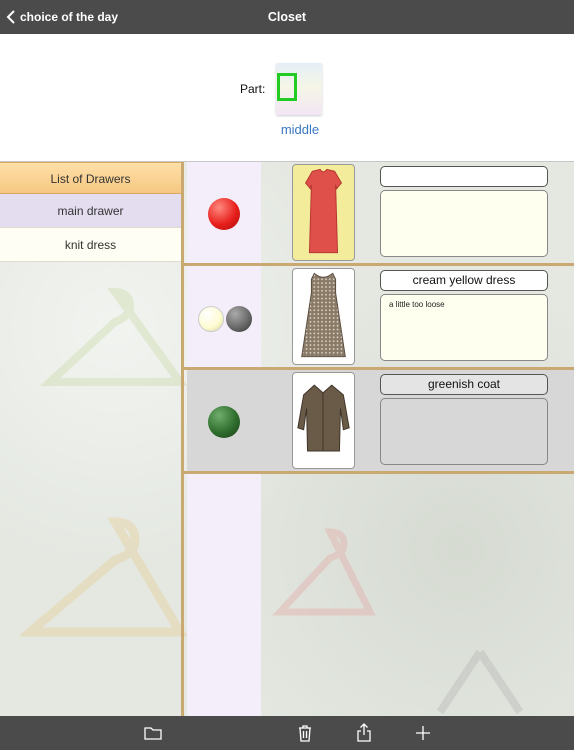  I want to click on add-button, so click(423, 733).